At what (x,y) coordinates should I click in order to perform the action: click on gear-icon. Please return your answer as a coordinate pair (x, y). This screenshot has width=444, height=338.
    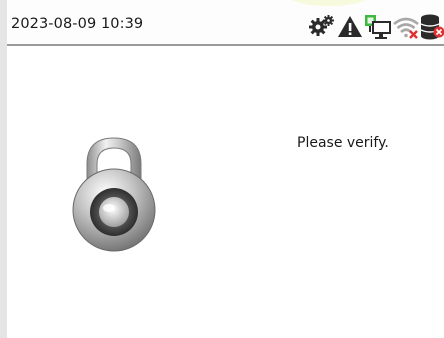
    Looking at the image, I should click on (321, 25).